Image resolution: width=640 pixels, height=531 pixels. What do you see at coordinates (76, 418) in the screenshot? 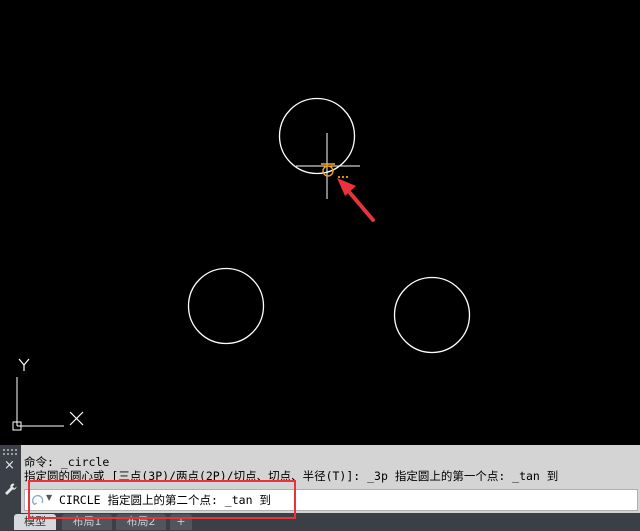
I see `ucs-x-label` at bounding box center [76, 418].